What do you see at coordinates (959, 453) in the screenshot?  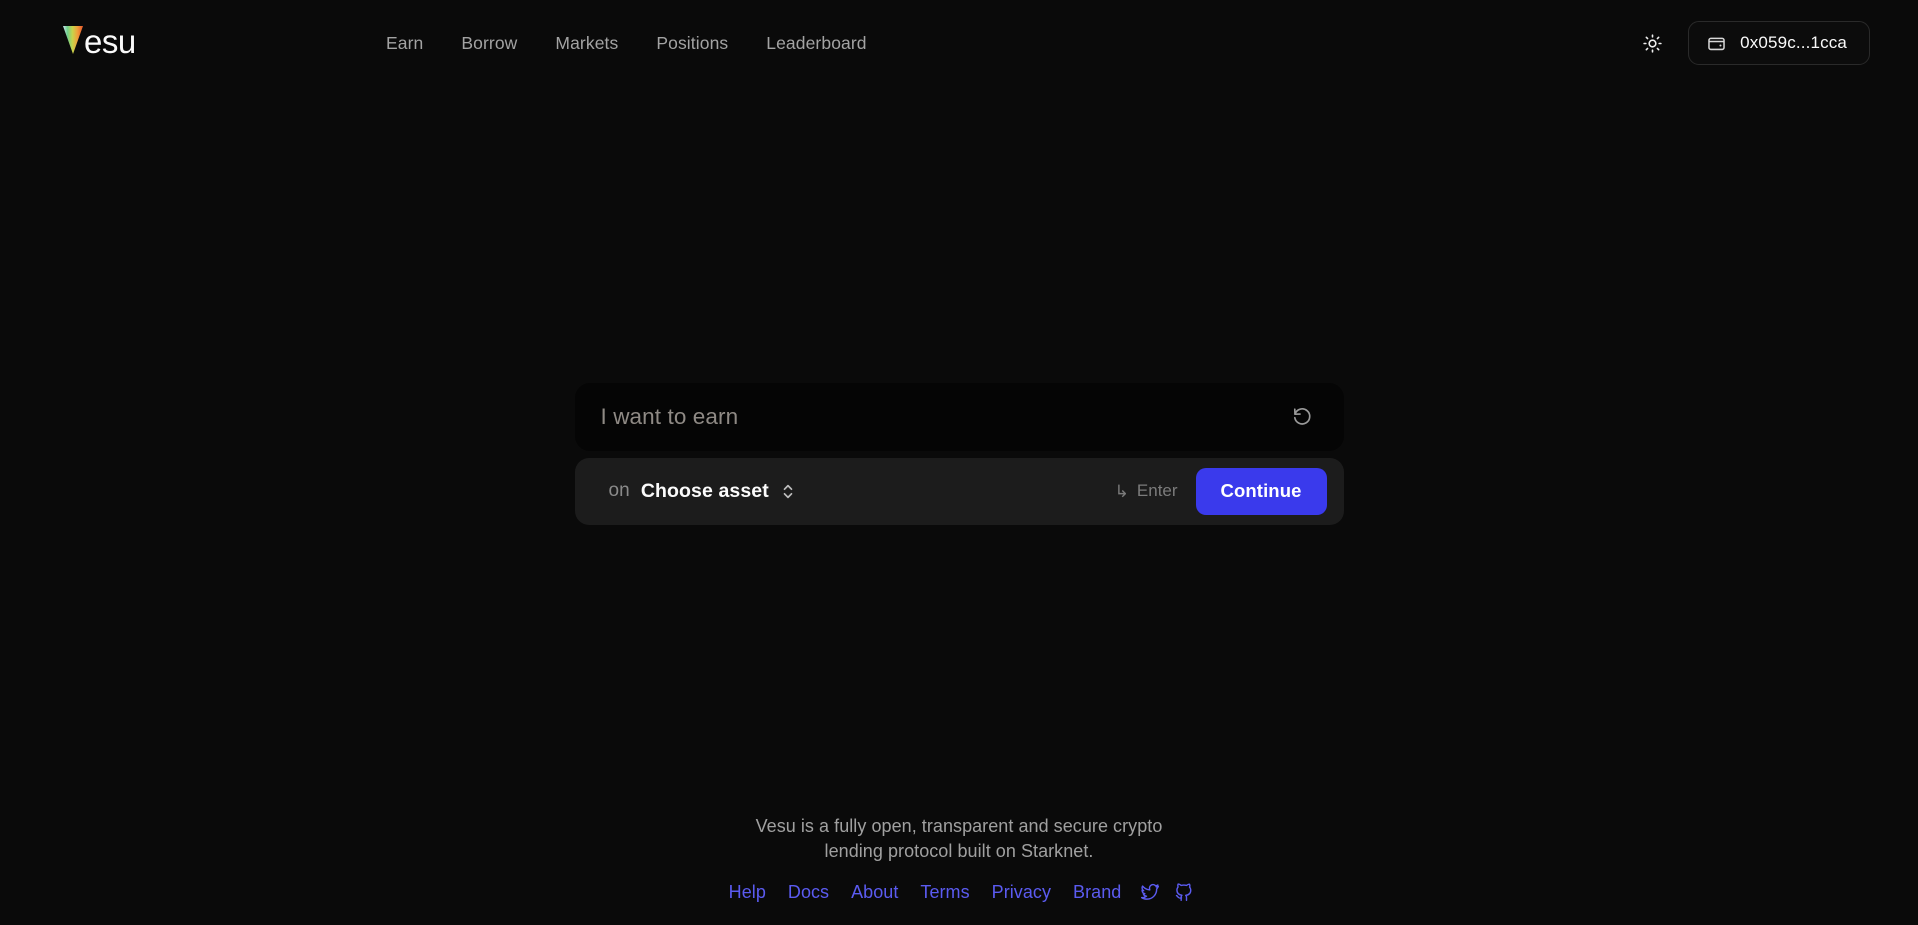 I see `intent-composer: on Choose asset ↳ Enter Continue` at bounding box center [959, 453].